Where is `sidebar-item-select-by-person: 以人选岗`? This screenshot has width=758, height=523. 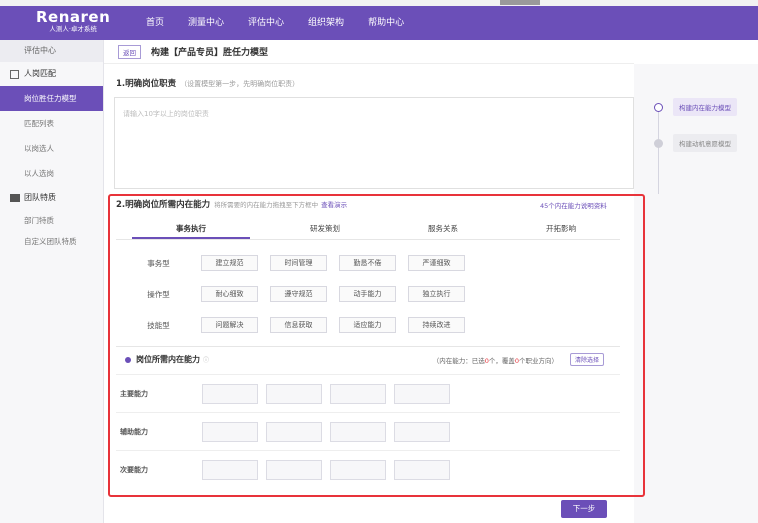
sidebar-item-select-by-person: 以人选岗 is located at coordinates (51, 173).